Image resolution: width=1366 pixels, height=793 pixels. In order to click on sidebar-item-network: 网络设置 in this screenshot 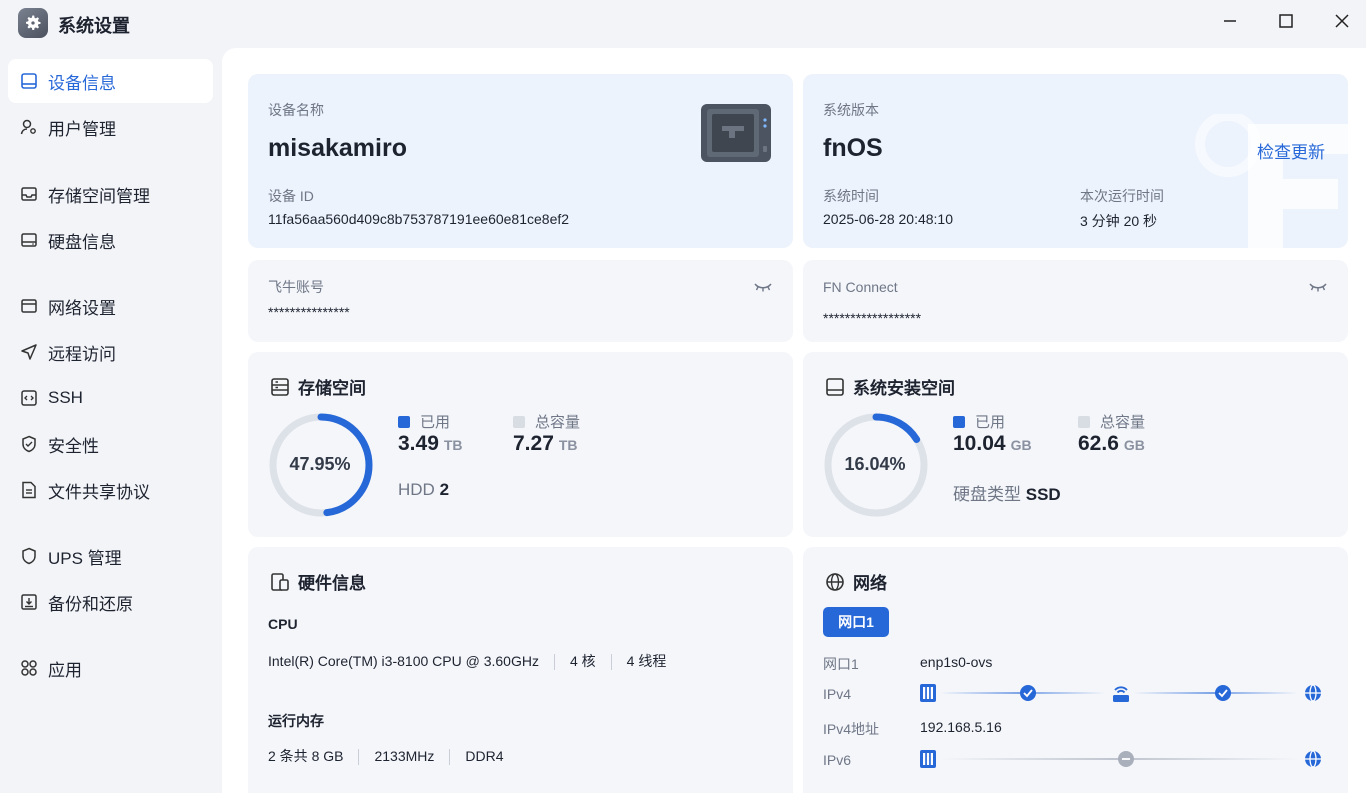, I will do `click(110, 306)`.